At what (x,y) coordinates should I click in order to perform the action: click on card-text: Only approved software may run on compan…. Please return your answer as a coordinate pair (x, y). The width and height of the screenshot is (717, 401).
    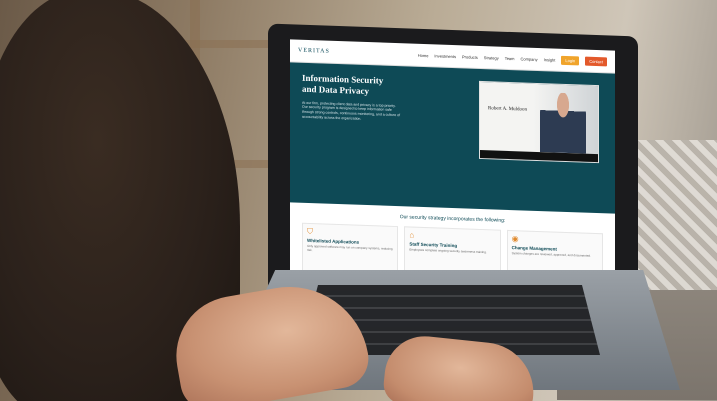
    Looking at the image, I should click on (350, 248).